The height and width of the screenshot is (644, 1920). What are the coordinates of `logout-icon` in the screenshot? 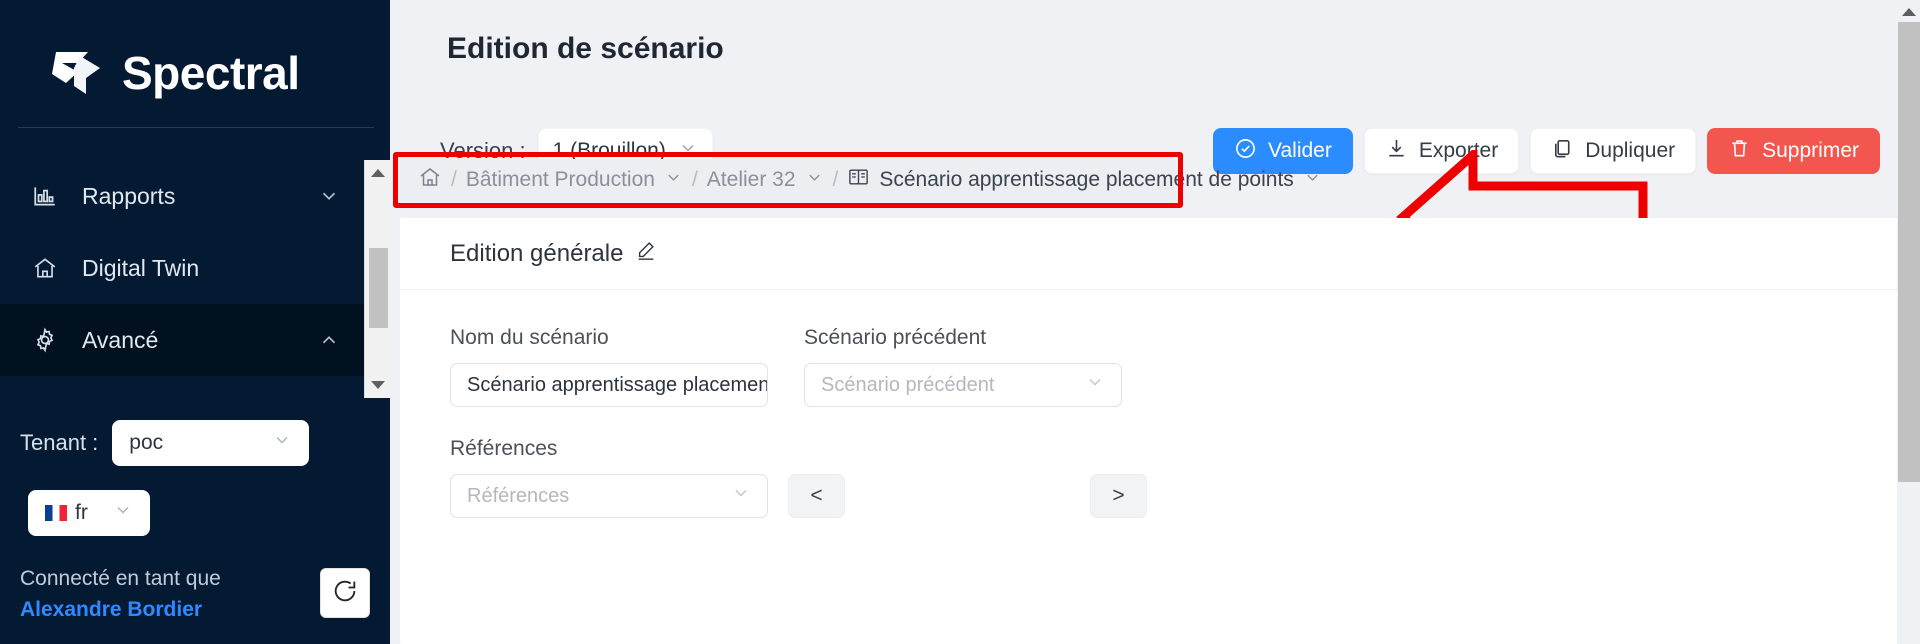 It's located at (345, 593).